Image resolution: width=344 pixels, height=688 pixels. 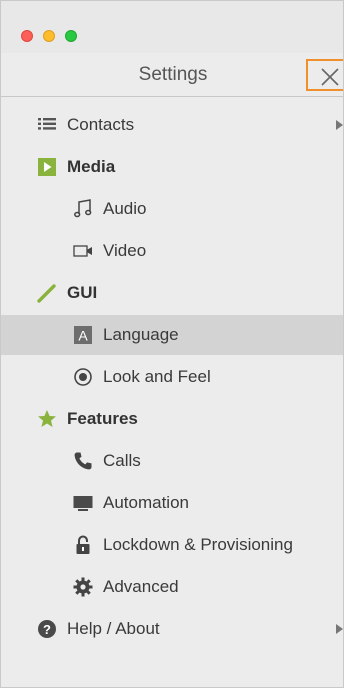 I want to click on radio-dot-icon, so click(x=83, y=377).